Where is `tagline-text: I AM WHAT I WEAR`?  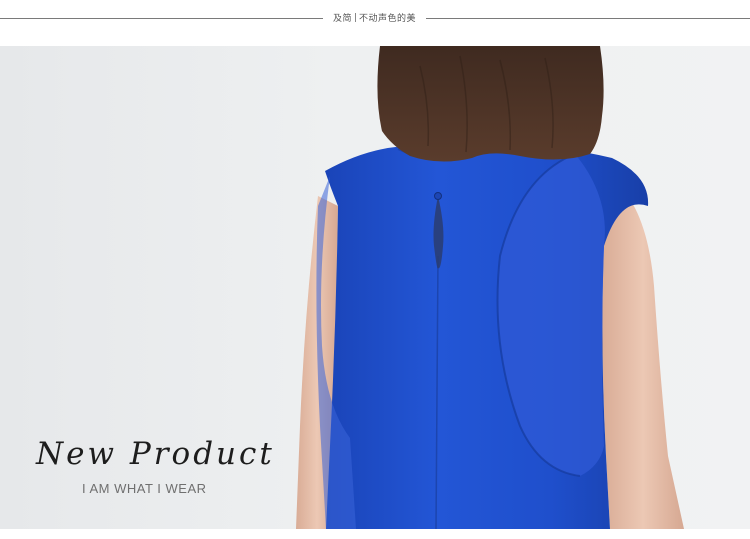
tagline-text: I AM WHAT I WEAR is located at coordinates (144, 488).